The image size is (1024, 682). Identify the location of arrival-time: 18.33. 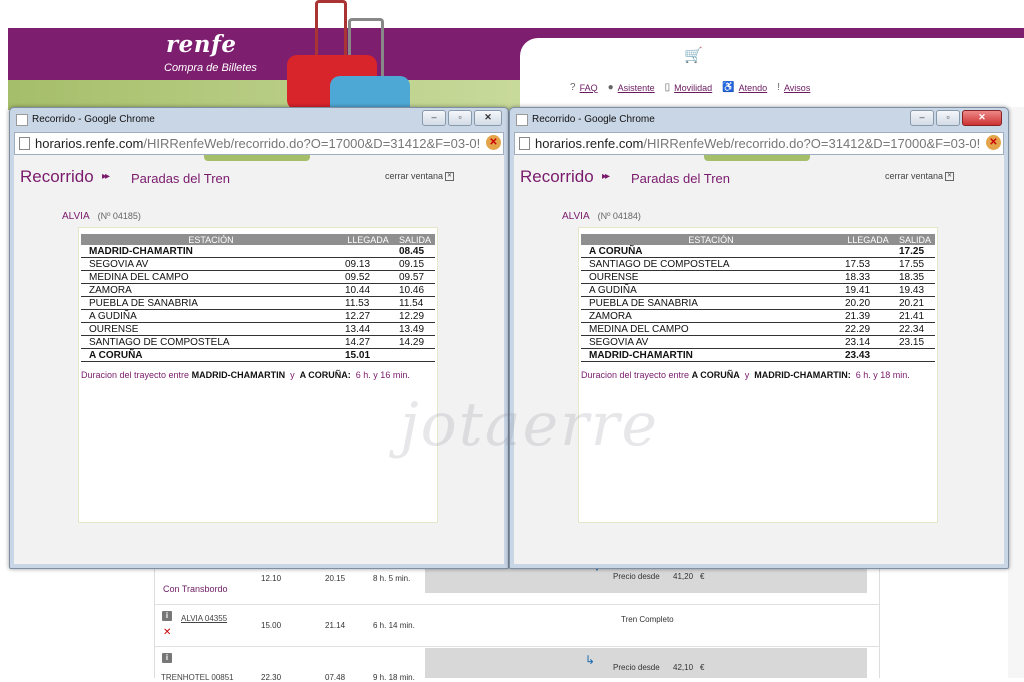
(868, 277).